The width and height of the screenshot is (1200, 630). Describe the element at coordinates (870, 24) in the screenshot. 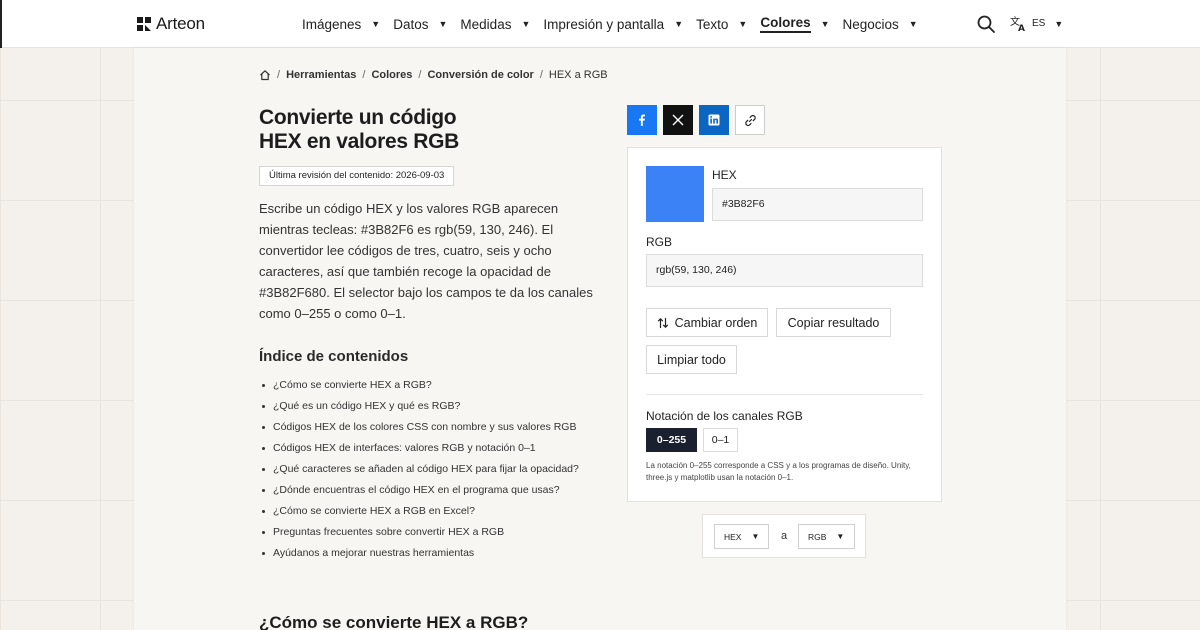

I see `nav-label: Negocios` at that location.